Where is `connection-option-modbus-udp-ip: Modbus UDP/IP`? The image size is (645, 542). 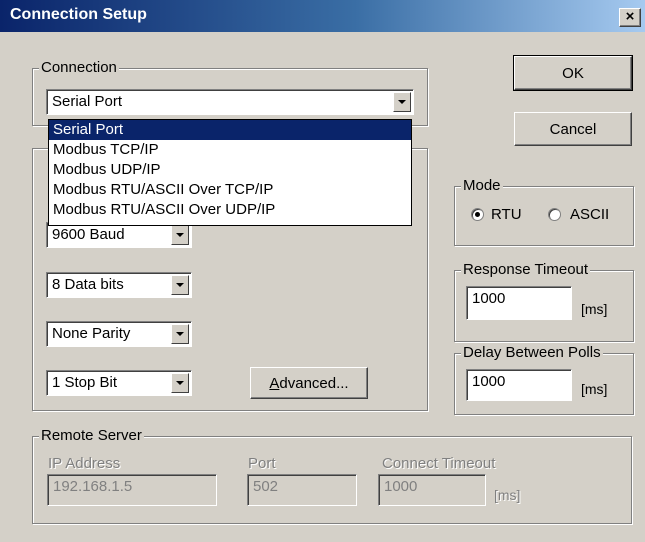 connection-option-modbus-udp-ip: Modbus UDP/IP is located at coordinates (230, 170).